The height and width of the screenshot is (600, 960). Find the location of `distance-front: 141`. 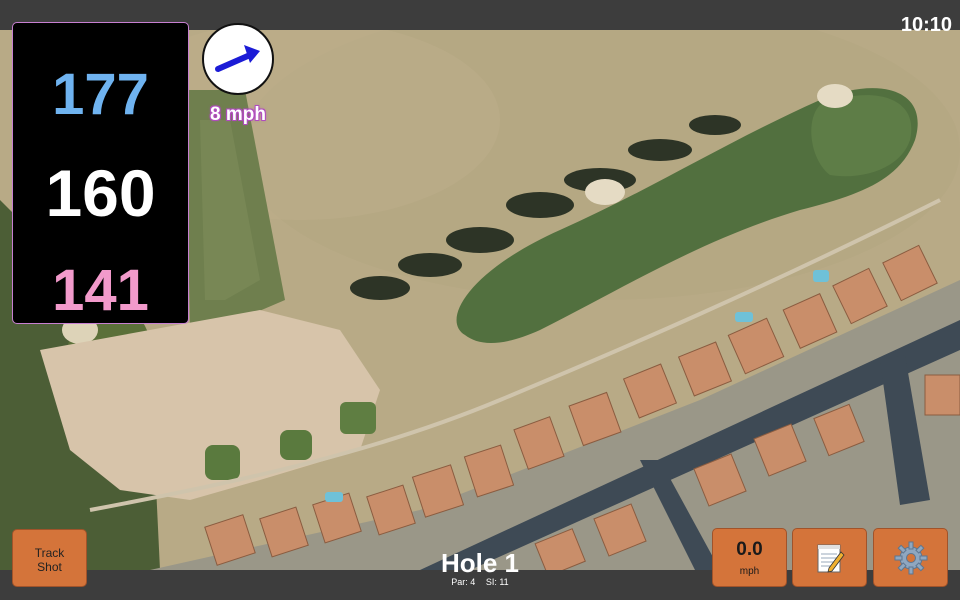

distance-front: 141 is located at coordinates (100, 290).